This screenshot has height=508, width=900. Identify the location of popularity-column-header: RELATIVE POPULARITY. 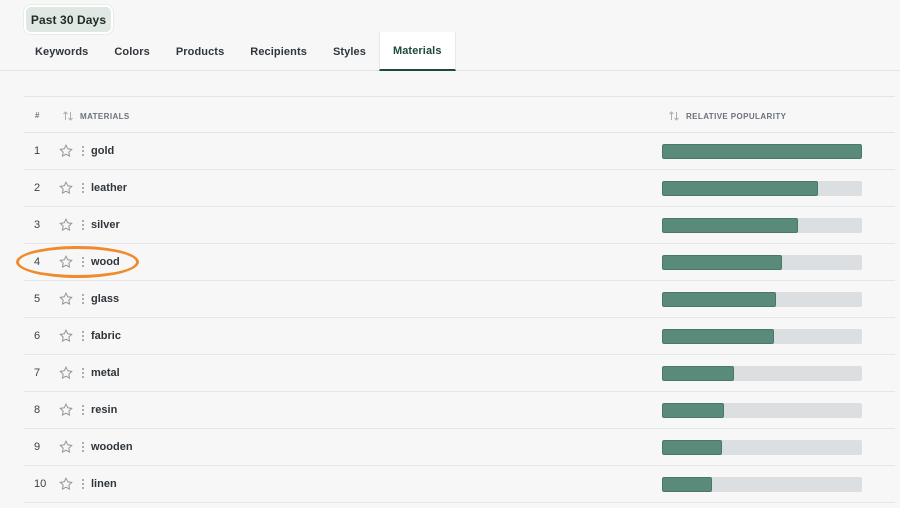
(727, 116).